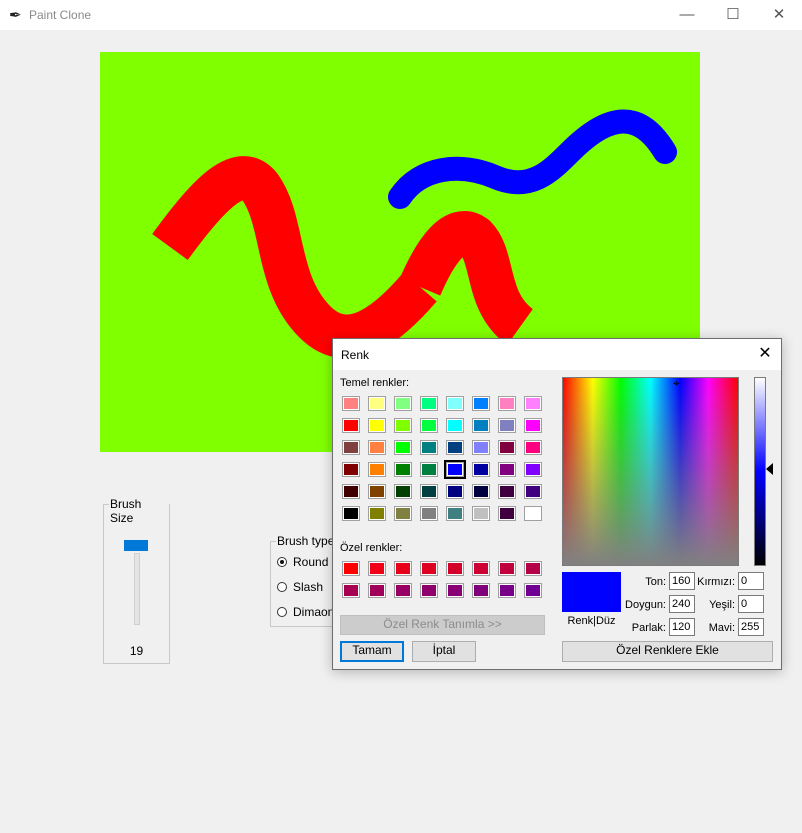  I want to click on blue-stroke, so click(532, 159).